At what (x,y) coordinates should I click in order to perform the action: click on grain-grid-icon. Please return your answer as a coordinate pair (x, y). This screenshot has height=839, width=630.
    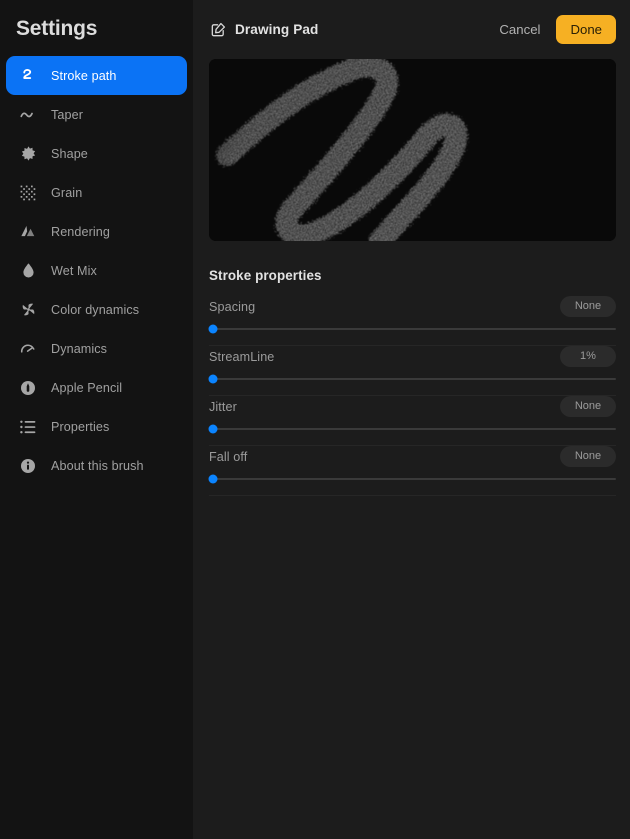
    Looking at the image, I should click on (28, 193).